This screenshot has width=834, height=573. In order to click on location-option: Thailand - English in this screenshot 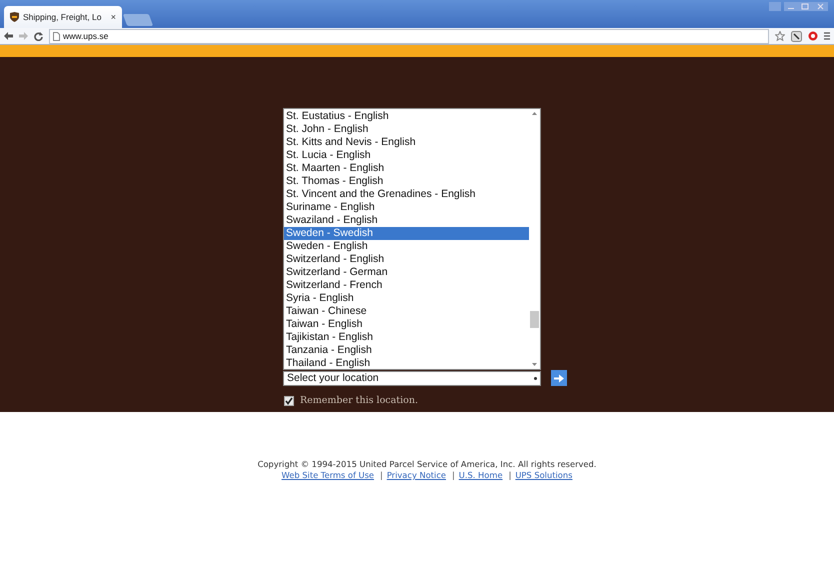, I will do `click(406, 363)`.